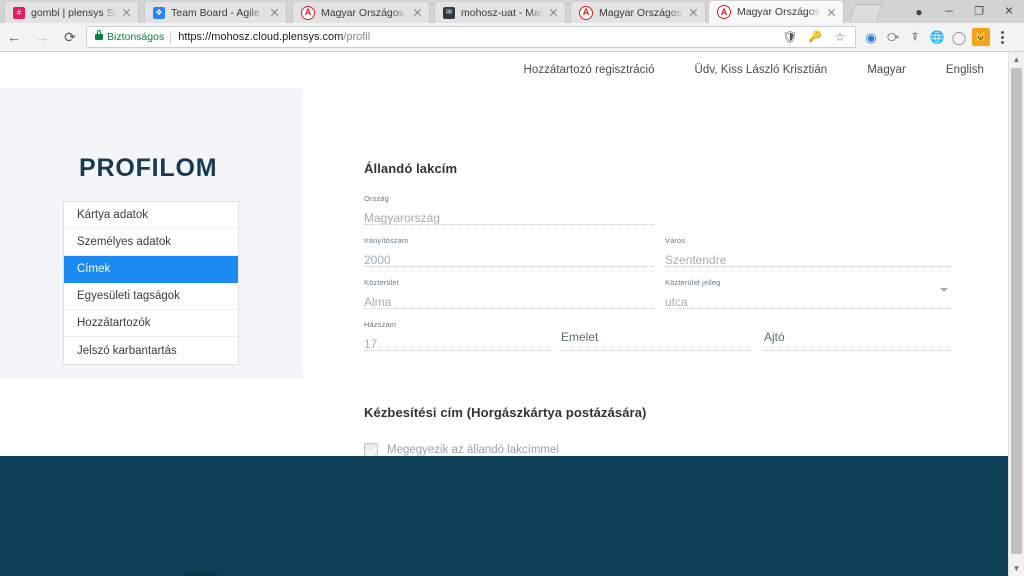 This screenshot has width=1024, height=576. Describe the element at coordinates (151, 269) in the screenshot. I see `sidebar-item-cimek: Címek` at that location.